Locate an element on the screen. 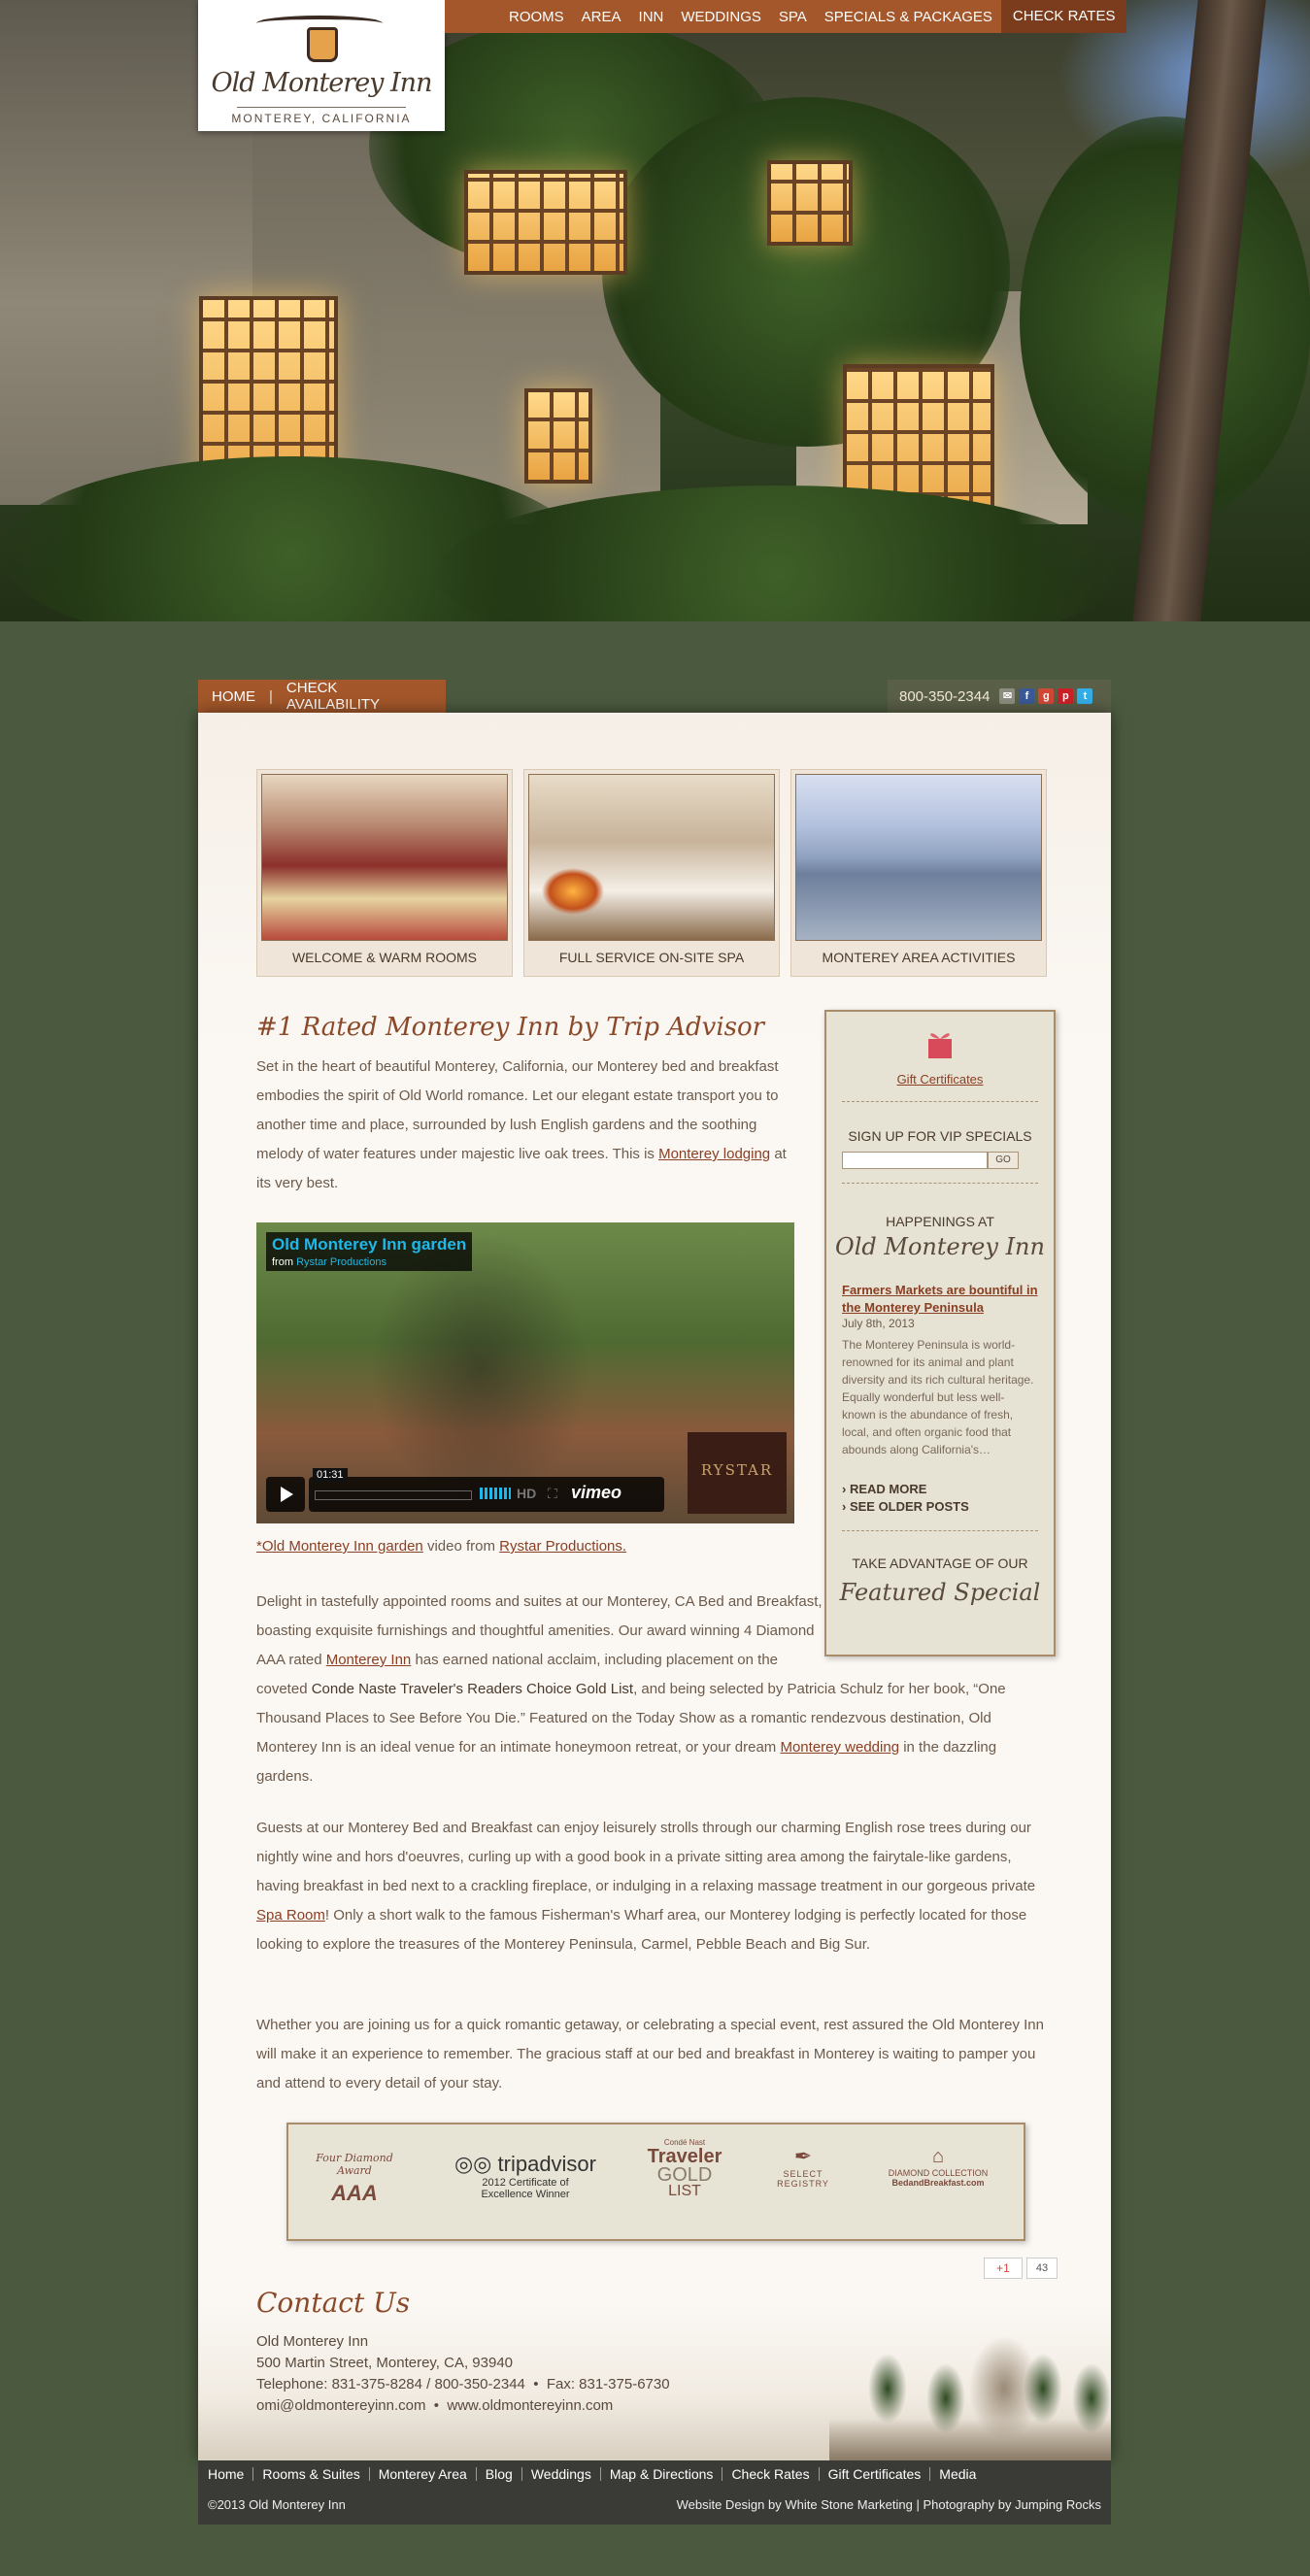 This screenshot has height=2576, width=1310. monterey-wedding-link: Monterey wedding is located at coordinates (839, 1748).